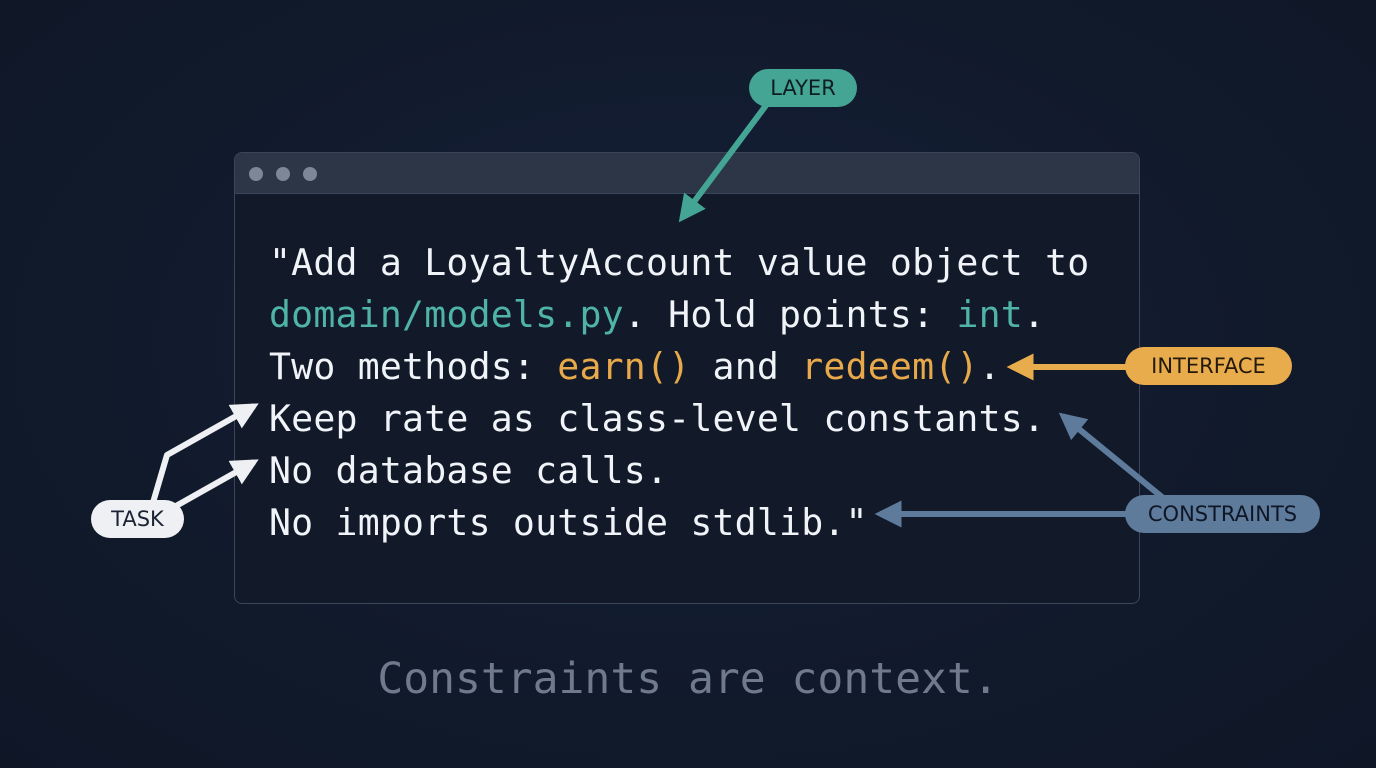 The height and width of the screenshot is (768, 1376). What do you see at coordinates (725, 160) in the screenshot?
I see `layer-arrow` at bounding box center [725, 160].